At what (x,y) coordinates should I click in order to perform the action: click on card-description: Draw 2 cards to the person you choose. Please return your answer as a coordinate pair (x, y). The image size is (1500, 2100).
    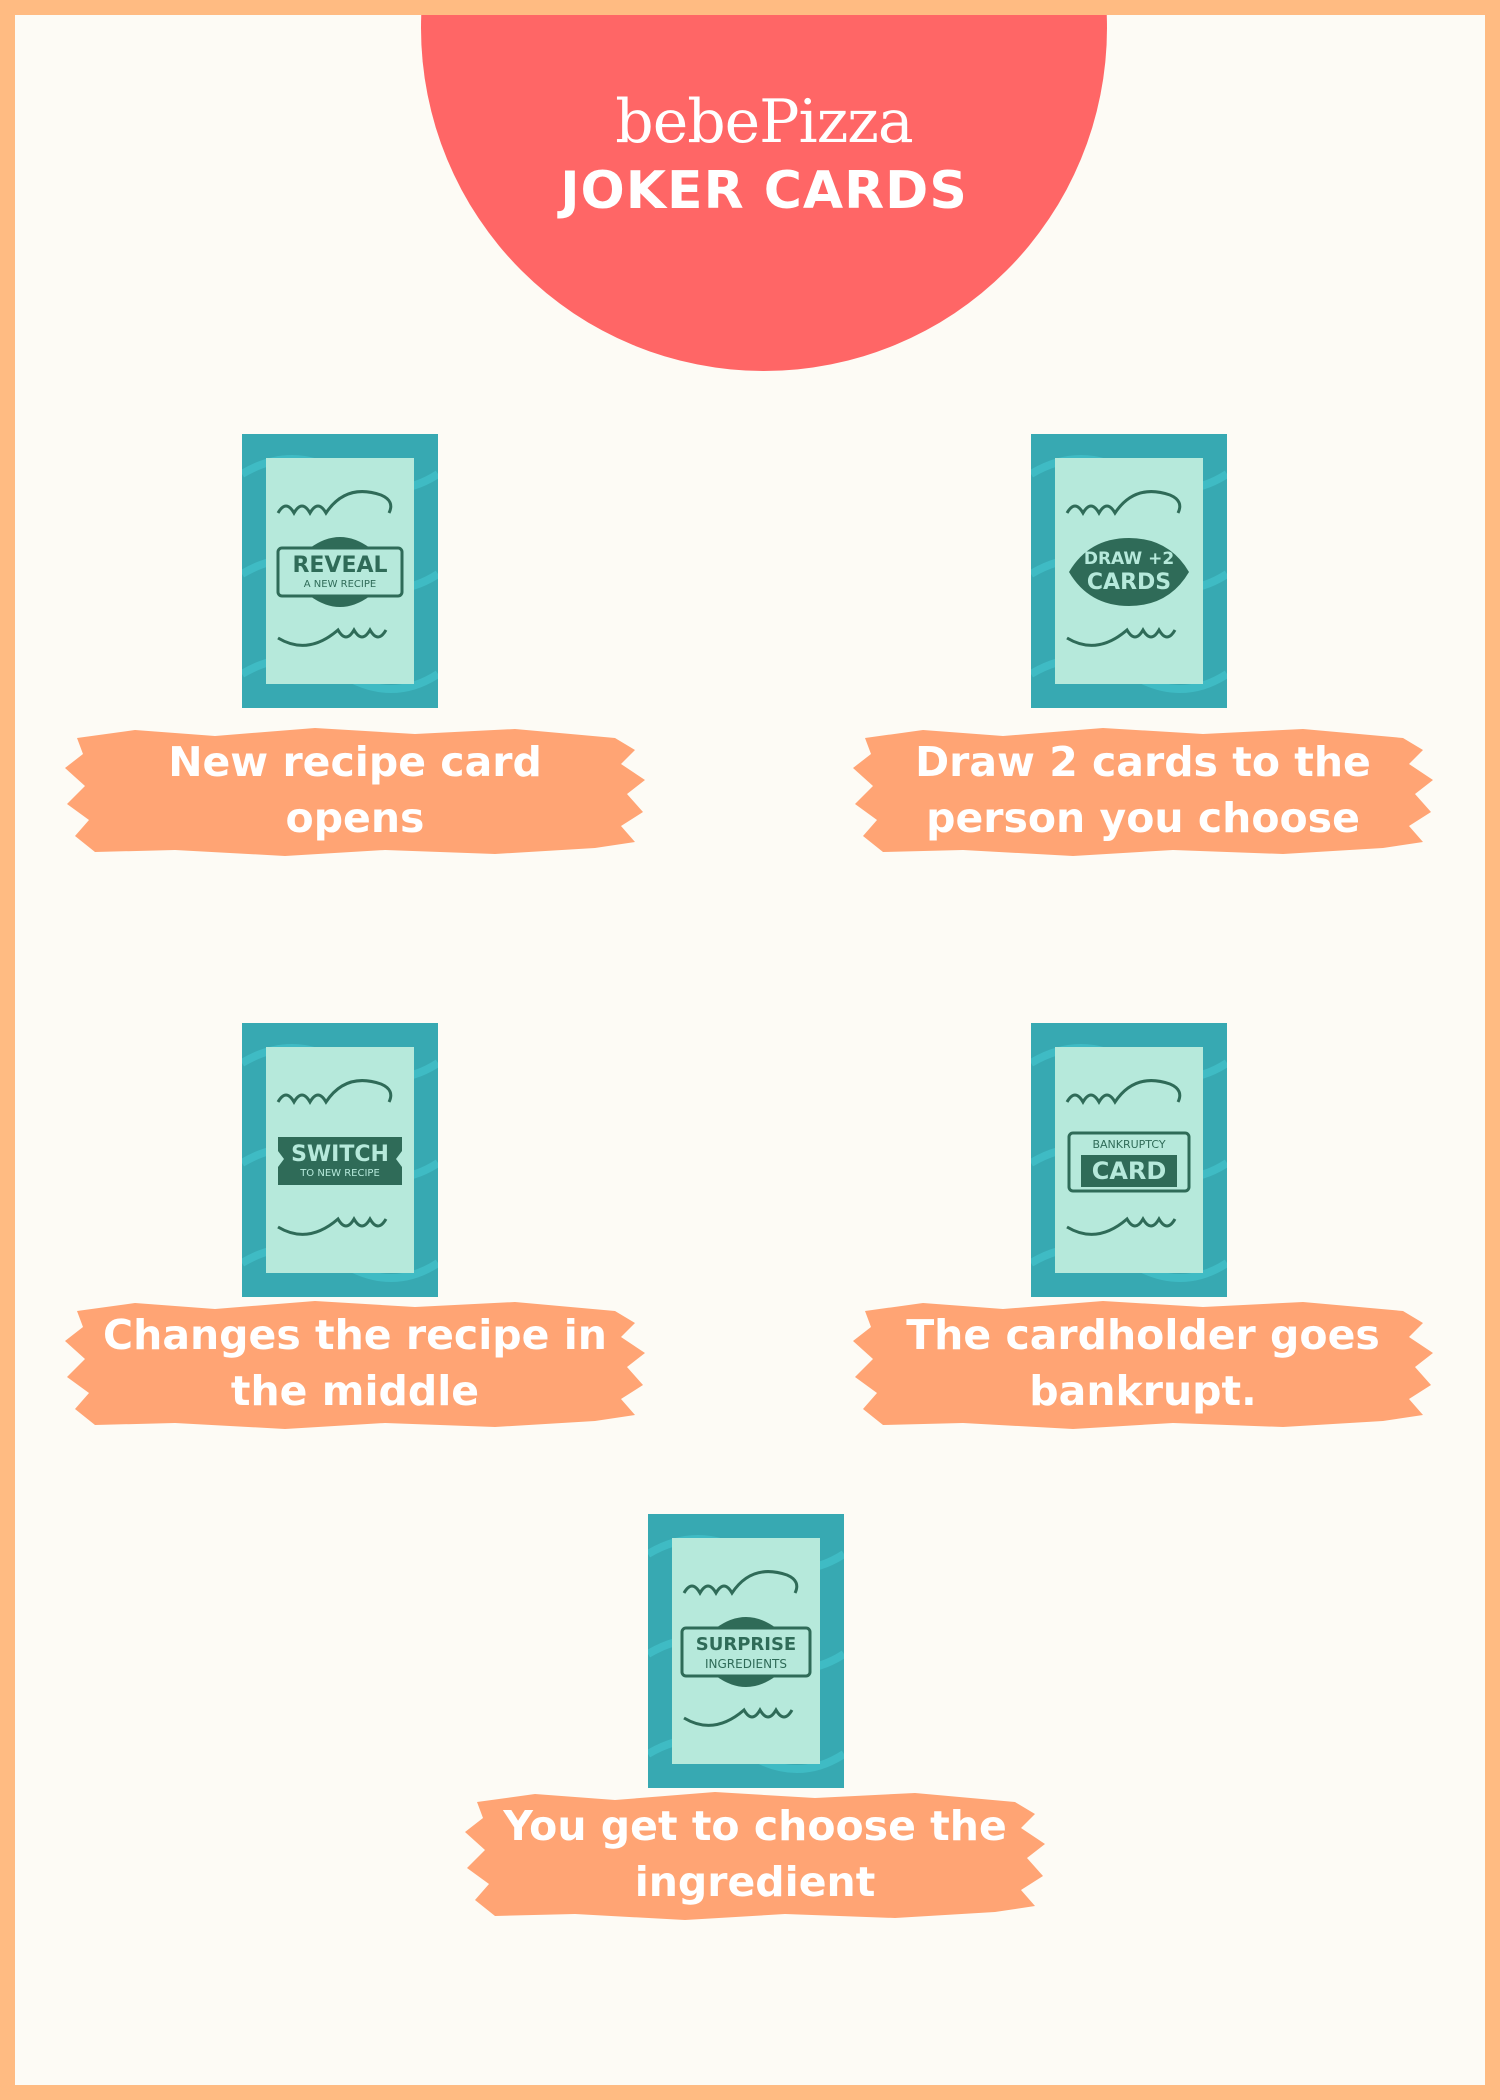
    Looking at the image, I should click on (1143, 790).